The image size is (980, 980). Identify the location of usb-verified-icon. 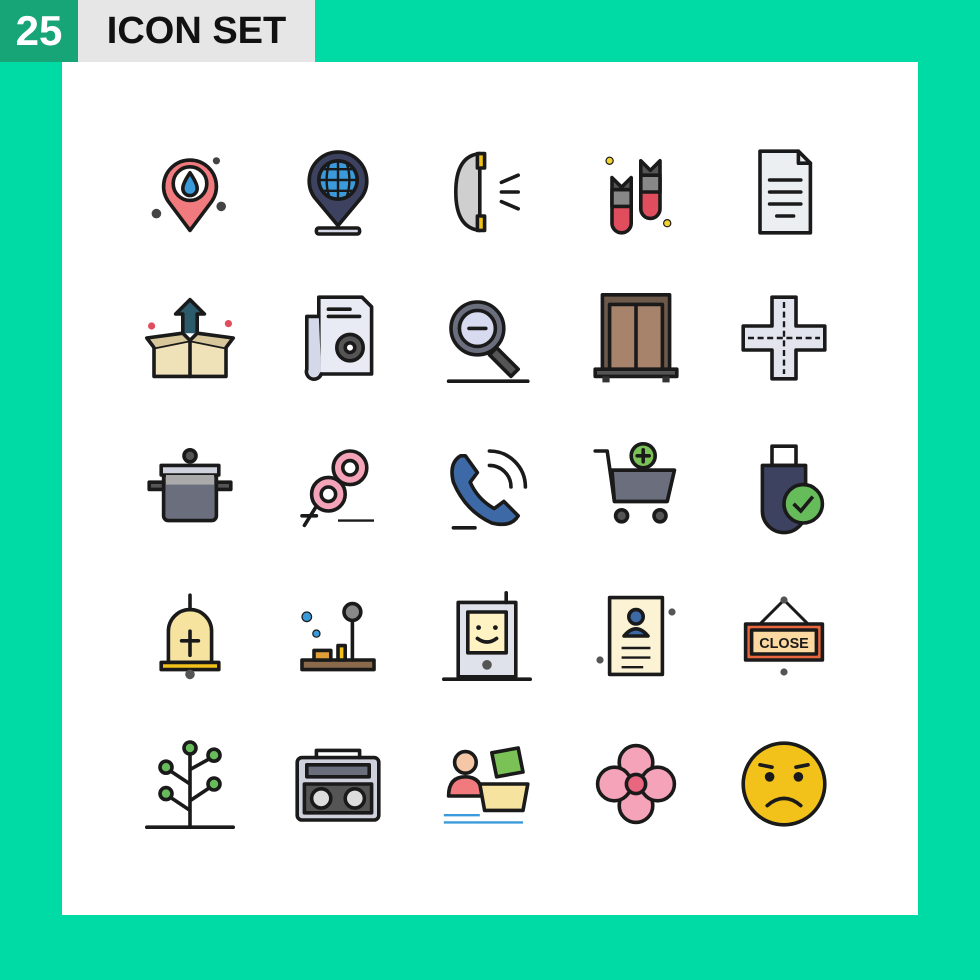
(784, 487).